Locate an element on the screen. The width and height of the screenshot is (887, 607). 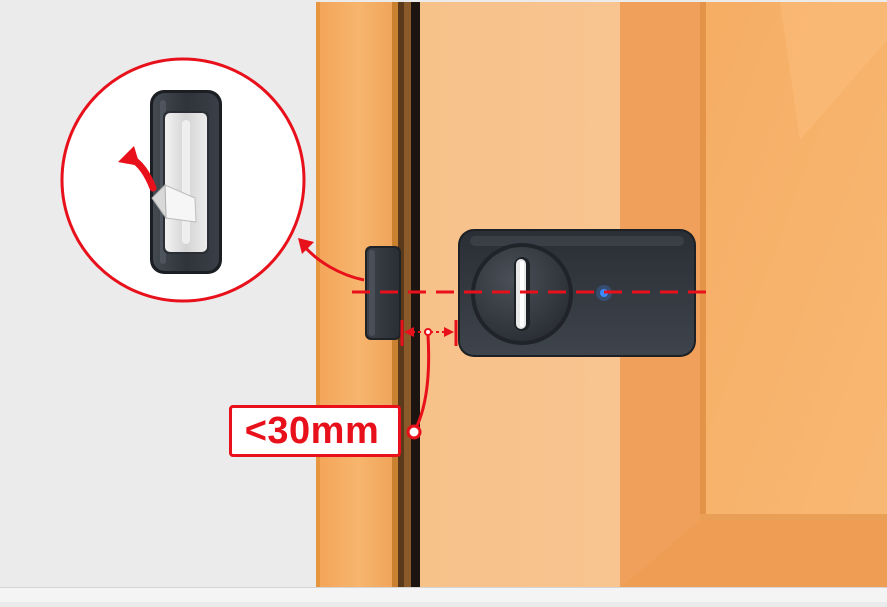
gap-measurement-label: <30mm is located at coordinates (312, 431).